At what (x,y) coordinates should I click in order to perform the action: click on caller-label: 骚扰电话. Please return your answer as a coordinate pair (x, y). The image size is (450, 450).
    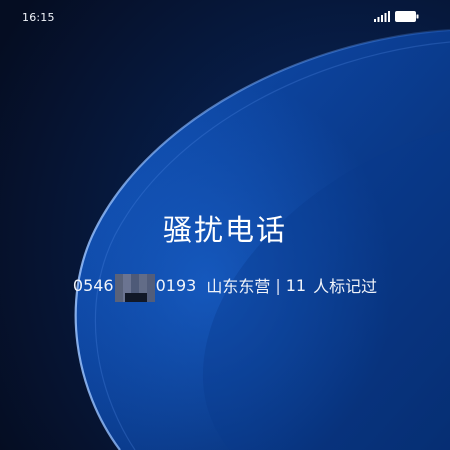
    Looking at the image, I should click on (224, 230).